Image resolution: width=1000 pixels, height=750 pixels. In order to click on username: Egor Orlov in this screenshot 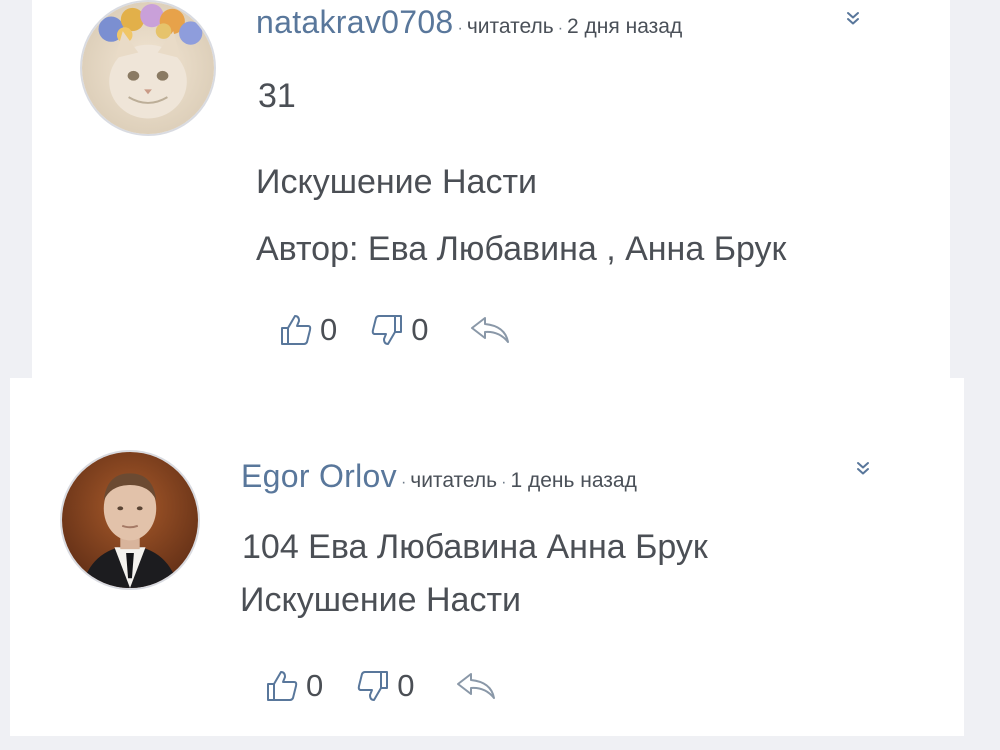, I will do `click(319, 476)`.